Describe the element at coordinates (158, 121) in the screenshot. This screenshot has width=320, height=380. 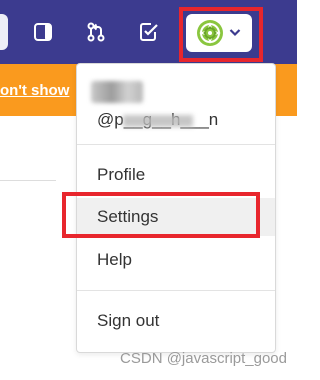
I see `handle-redaction` at that location.